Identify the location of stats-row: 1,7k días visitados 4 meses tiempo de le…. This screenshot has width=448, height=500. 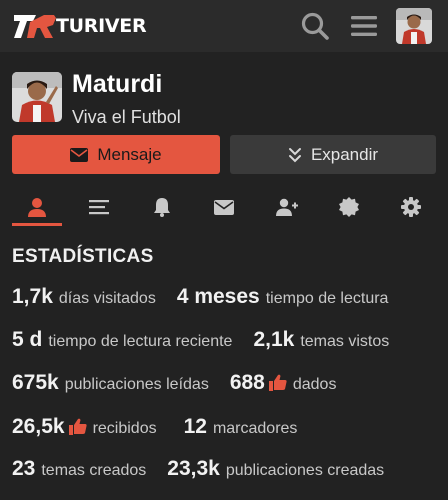
(200, 300).